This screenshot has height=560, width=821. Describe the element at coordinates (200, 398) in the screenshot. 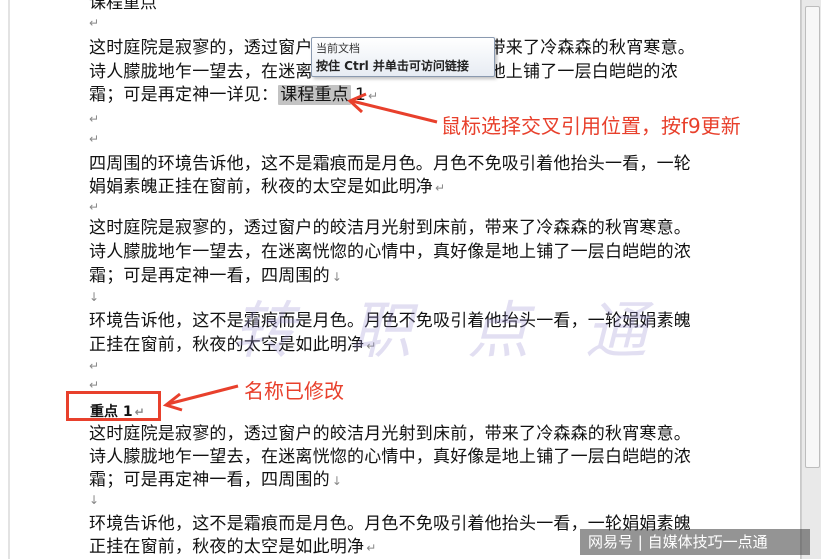

I see `arrow-to-heading-icon` at that location.